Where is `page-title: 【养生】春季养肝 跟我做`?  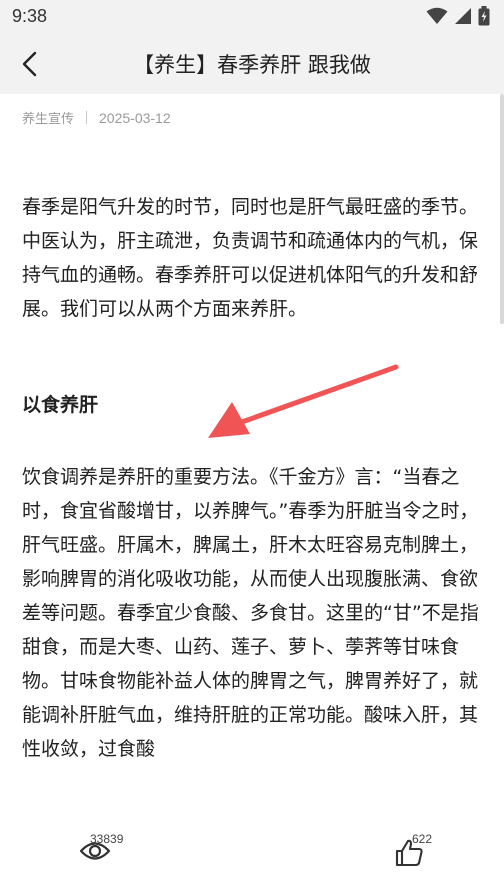
page-title: 【养生】春季养肝 跟我做 is located at coordinates (252, 65).